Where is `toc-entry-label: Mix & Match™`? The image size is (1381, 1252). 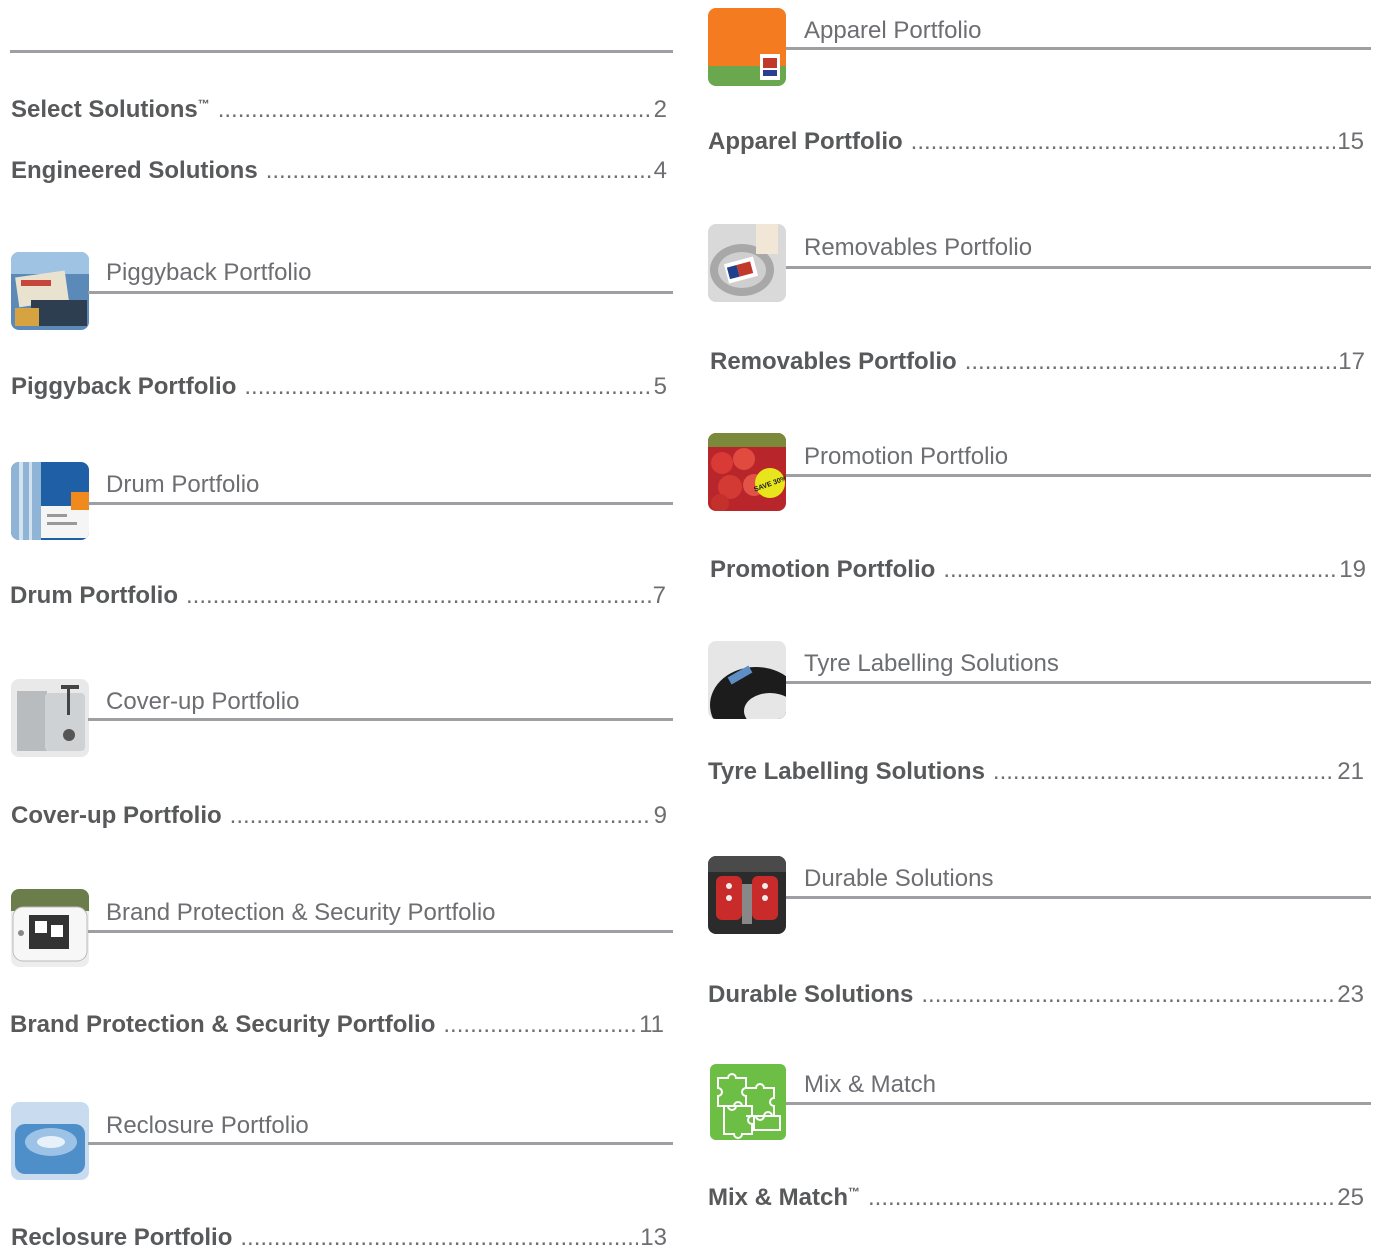 toc-entry-label: Mix & Match™ is located at coordinates (784, 1197).